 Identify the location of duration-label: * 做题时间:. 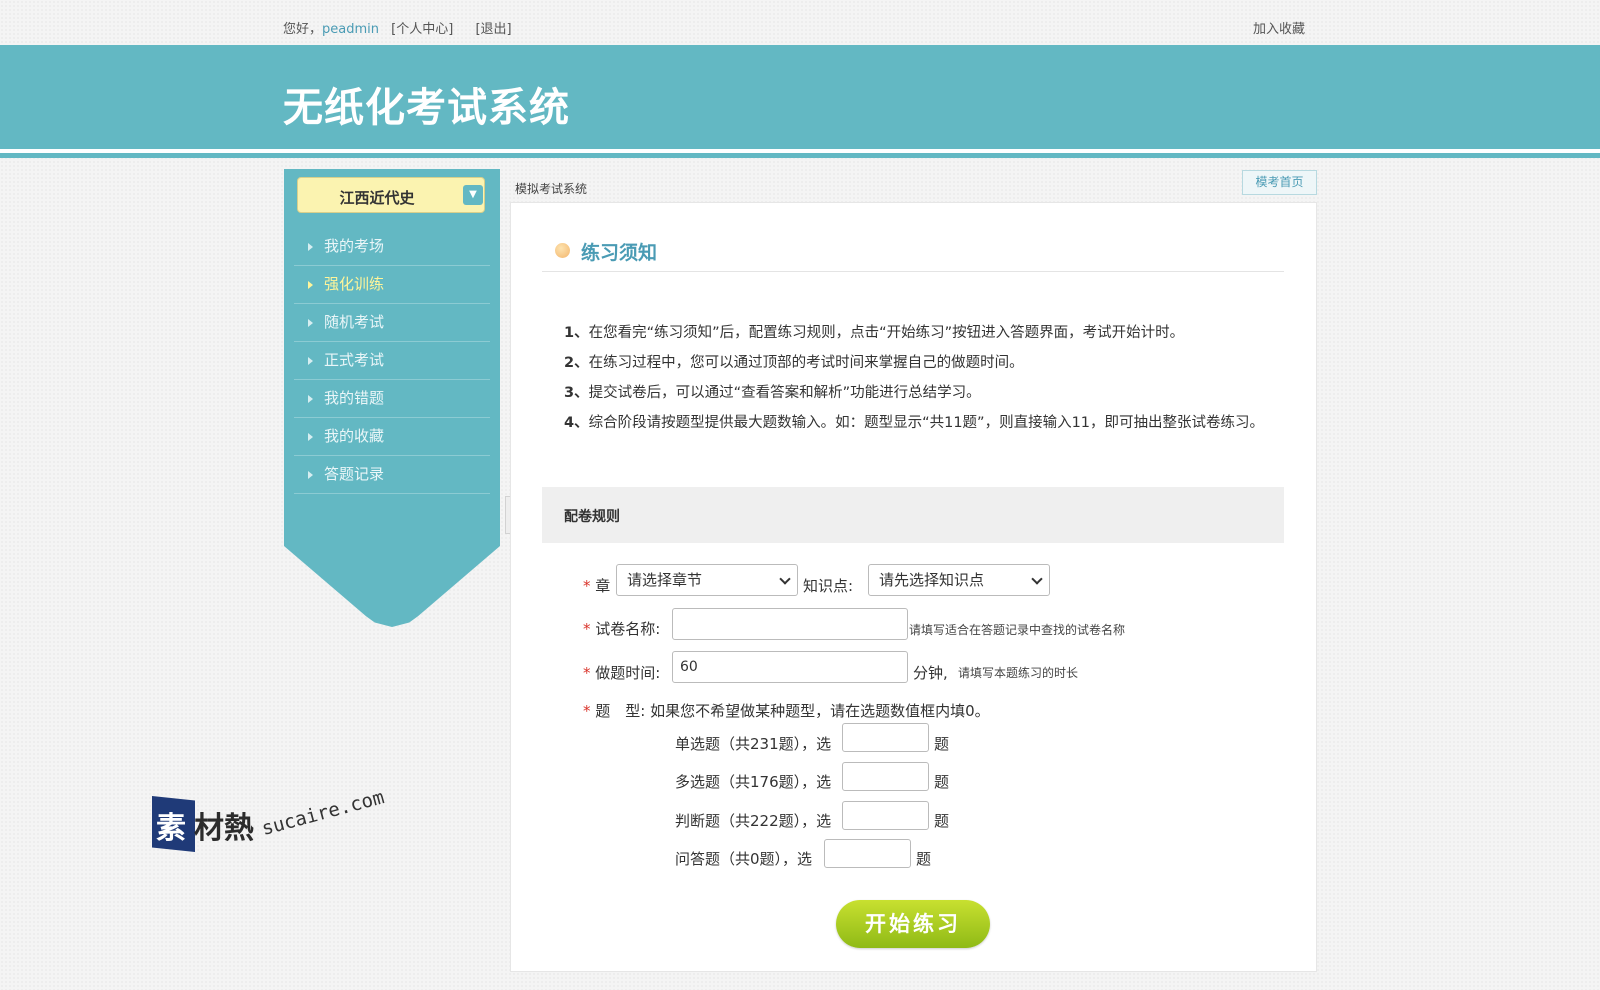
(622, 673).